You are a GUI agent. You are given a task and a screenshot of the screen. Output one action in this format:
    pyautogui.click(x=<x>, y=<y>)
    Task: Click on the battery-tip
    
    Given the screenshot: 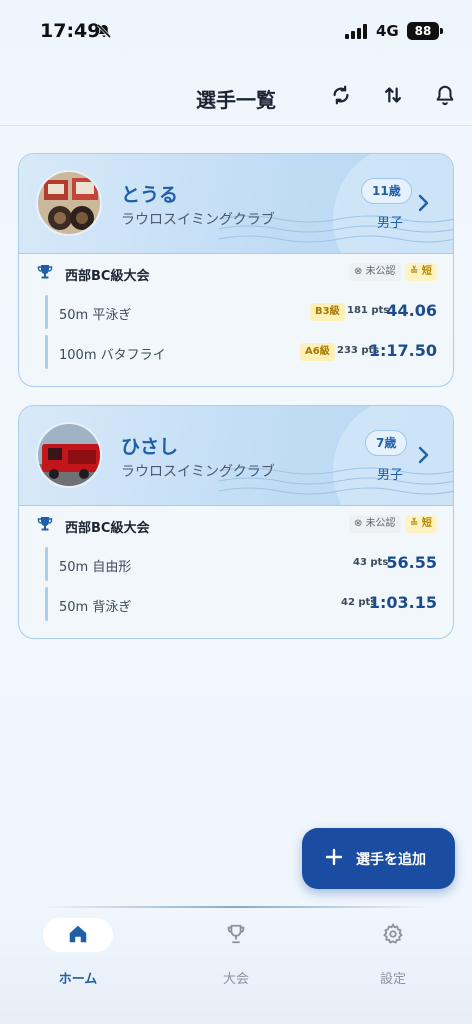 What is the action you would take?
    pyautogui.click(x=441, y=31)
    